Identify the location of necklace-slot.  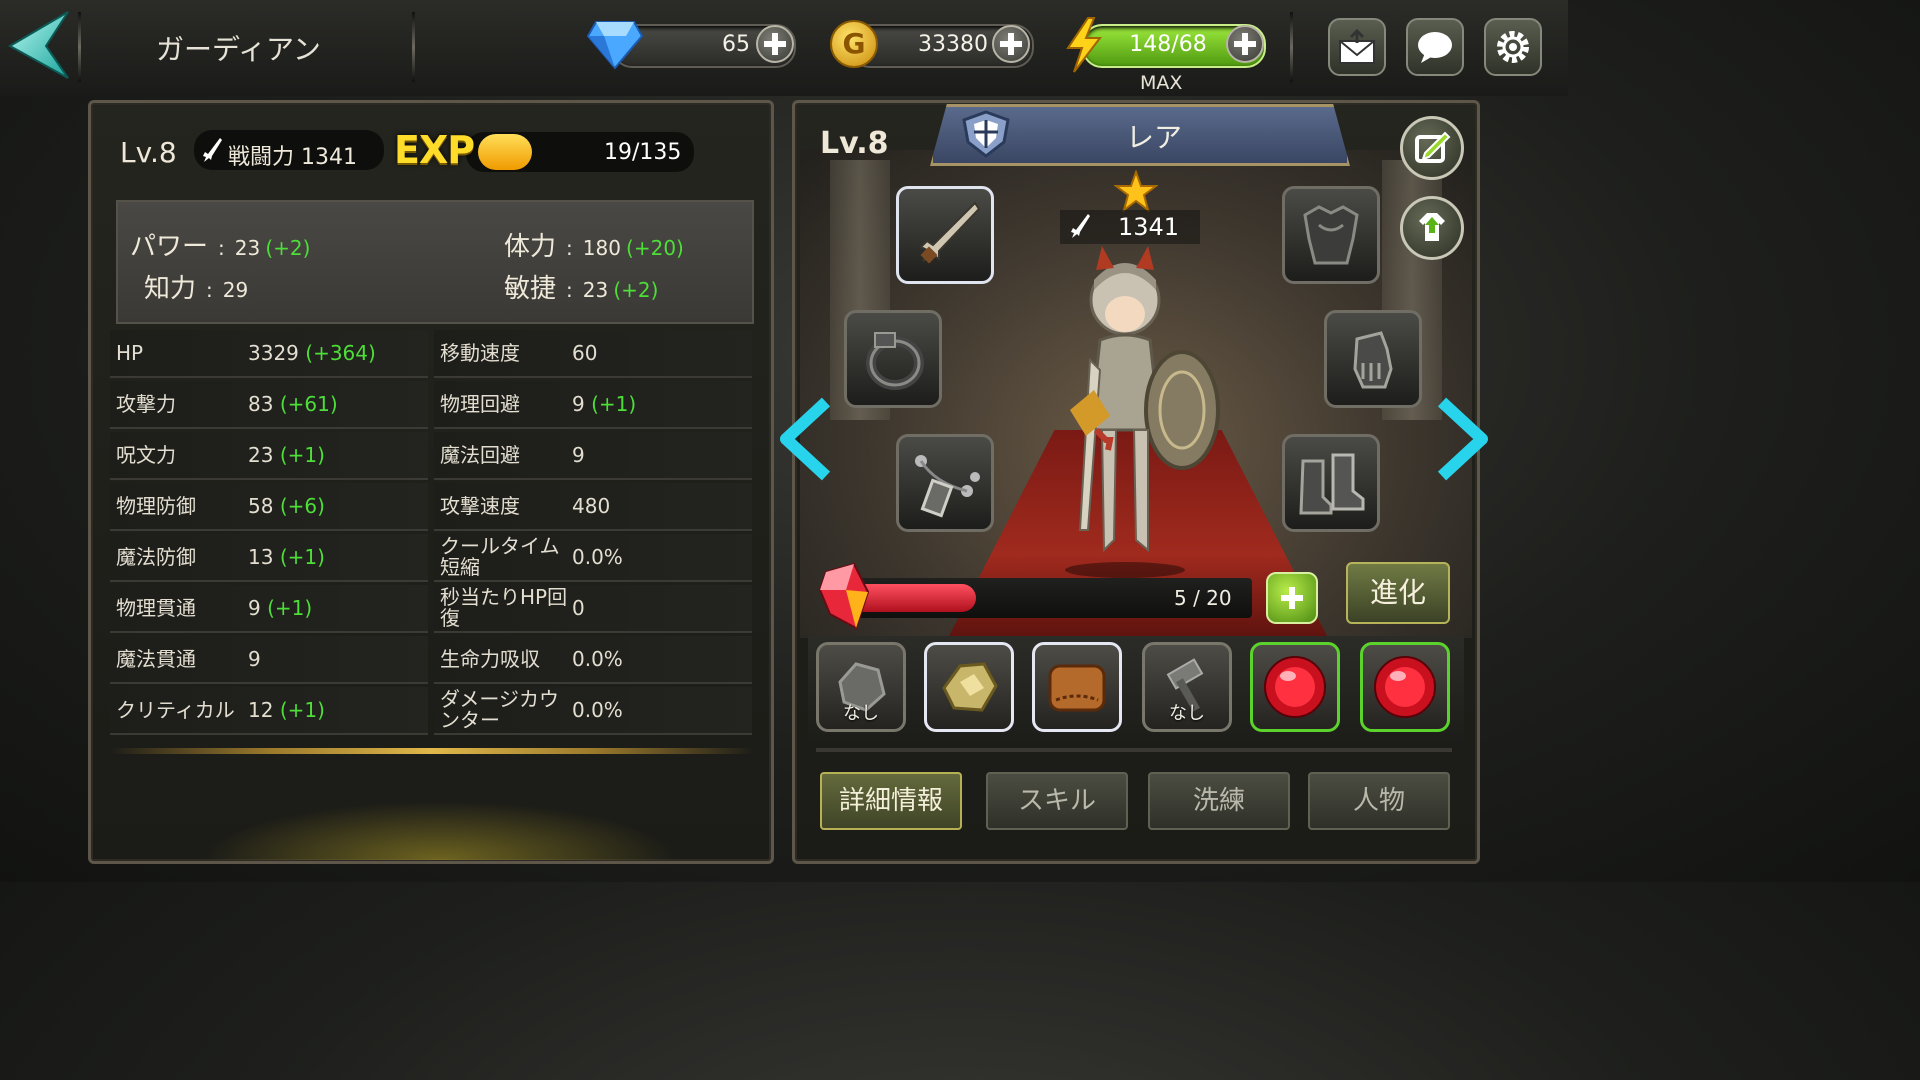
(945, 483).